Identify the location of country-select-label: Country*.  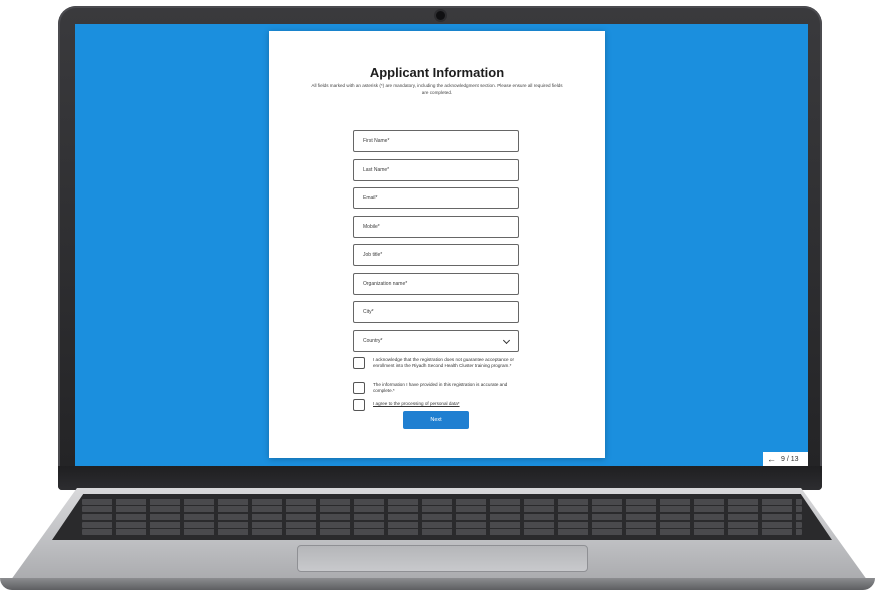
(373, 341).